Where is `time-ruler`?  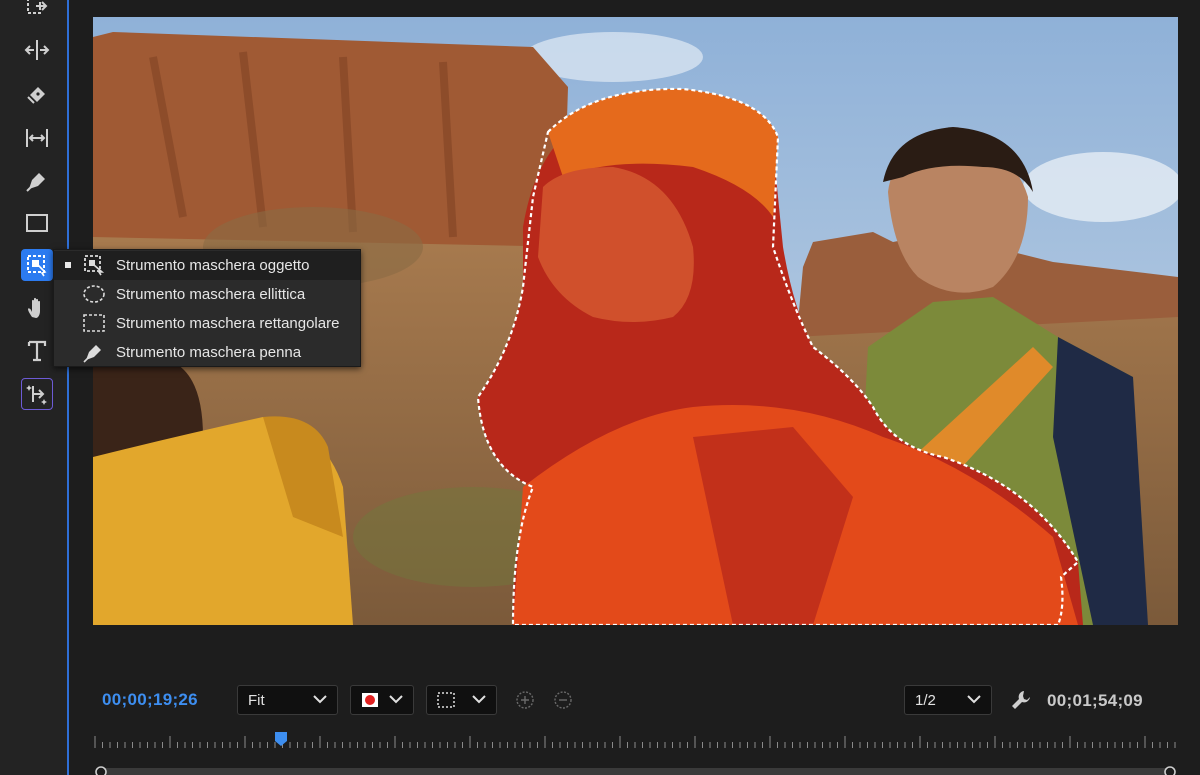 time-ruler is located at coordinates (635, 743).